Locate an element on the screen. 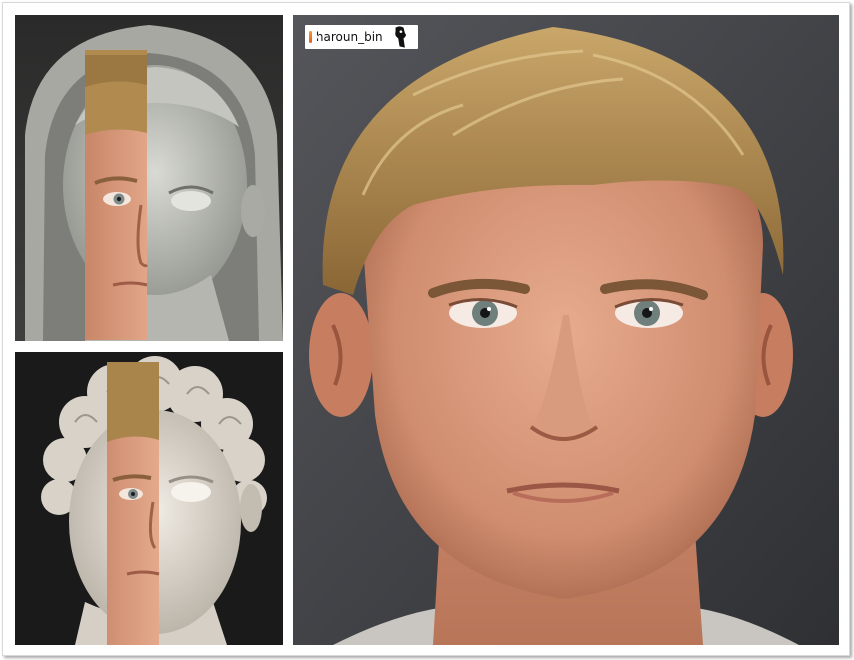 The image size is (854, 660). instagram-icon is located at coordinates (313, 37).